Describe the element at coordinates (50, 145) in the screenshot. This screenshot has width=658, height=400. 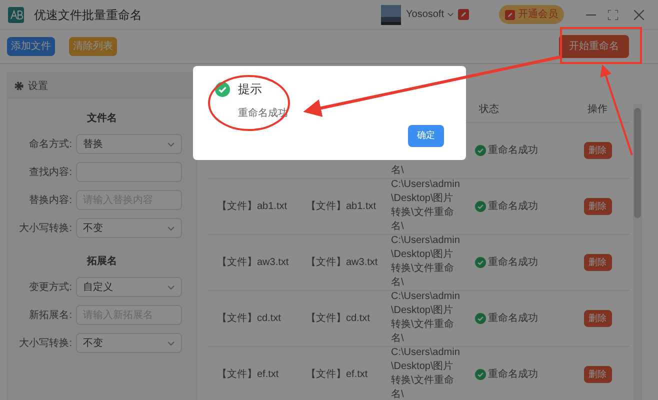
I see `field-label: 命名方式:` at that location.